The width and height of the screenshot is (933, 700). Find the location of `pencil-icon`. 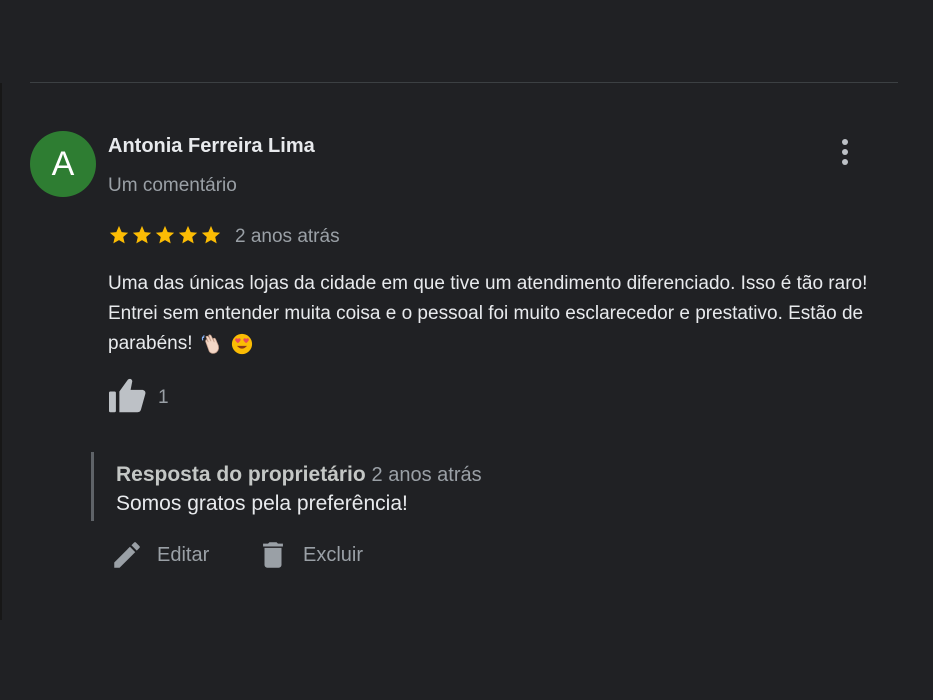

pencil-icon is located at coordinates (127, 555).